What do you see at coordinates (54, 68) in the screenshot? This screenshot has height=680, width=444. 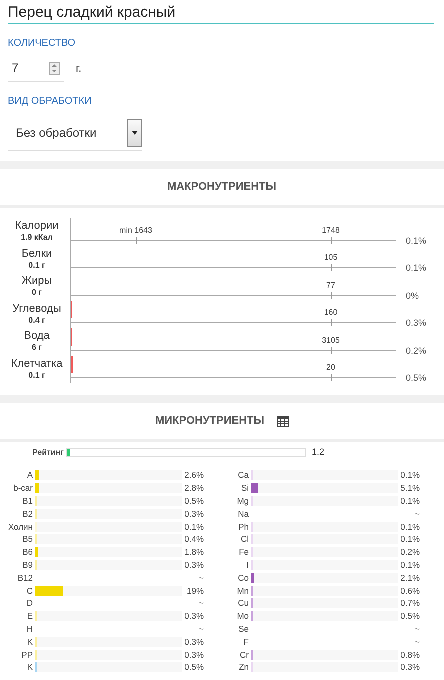 I see `spinner-icon` at bounding box center [54, 68].